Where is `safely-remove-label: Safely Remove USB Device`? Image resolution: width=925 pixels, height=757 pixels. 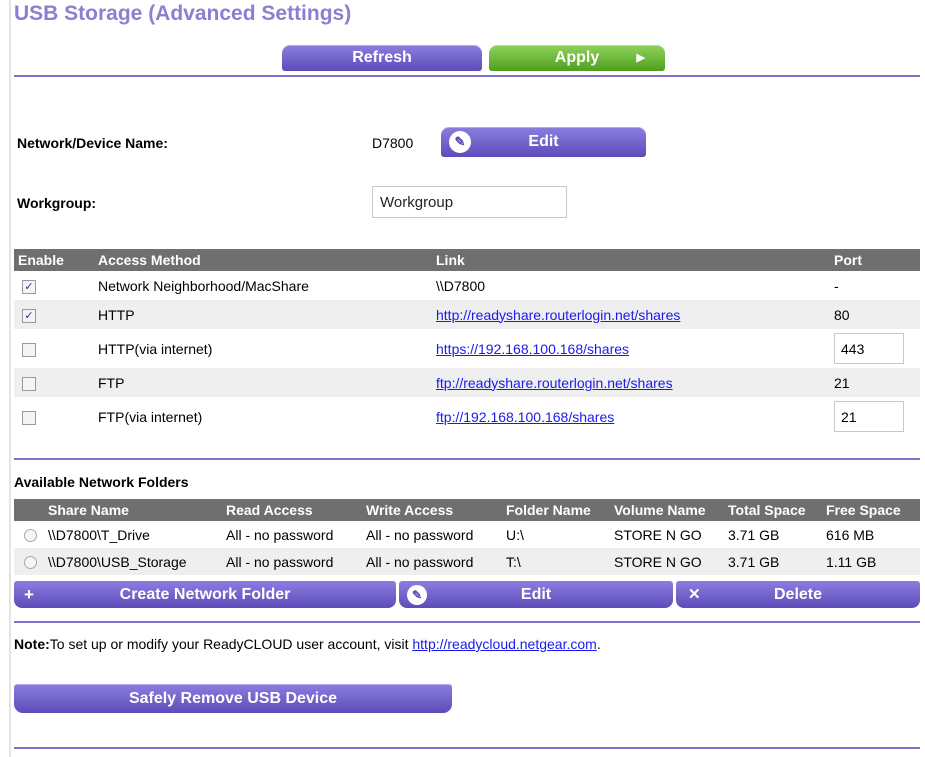
safely-remove-label: Safely Remove USB Device is located at coordinates (233, 698).